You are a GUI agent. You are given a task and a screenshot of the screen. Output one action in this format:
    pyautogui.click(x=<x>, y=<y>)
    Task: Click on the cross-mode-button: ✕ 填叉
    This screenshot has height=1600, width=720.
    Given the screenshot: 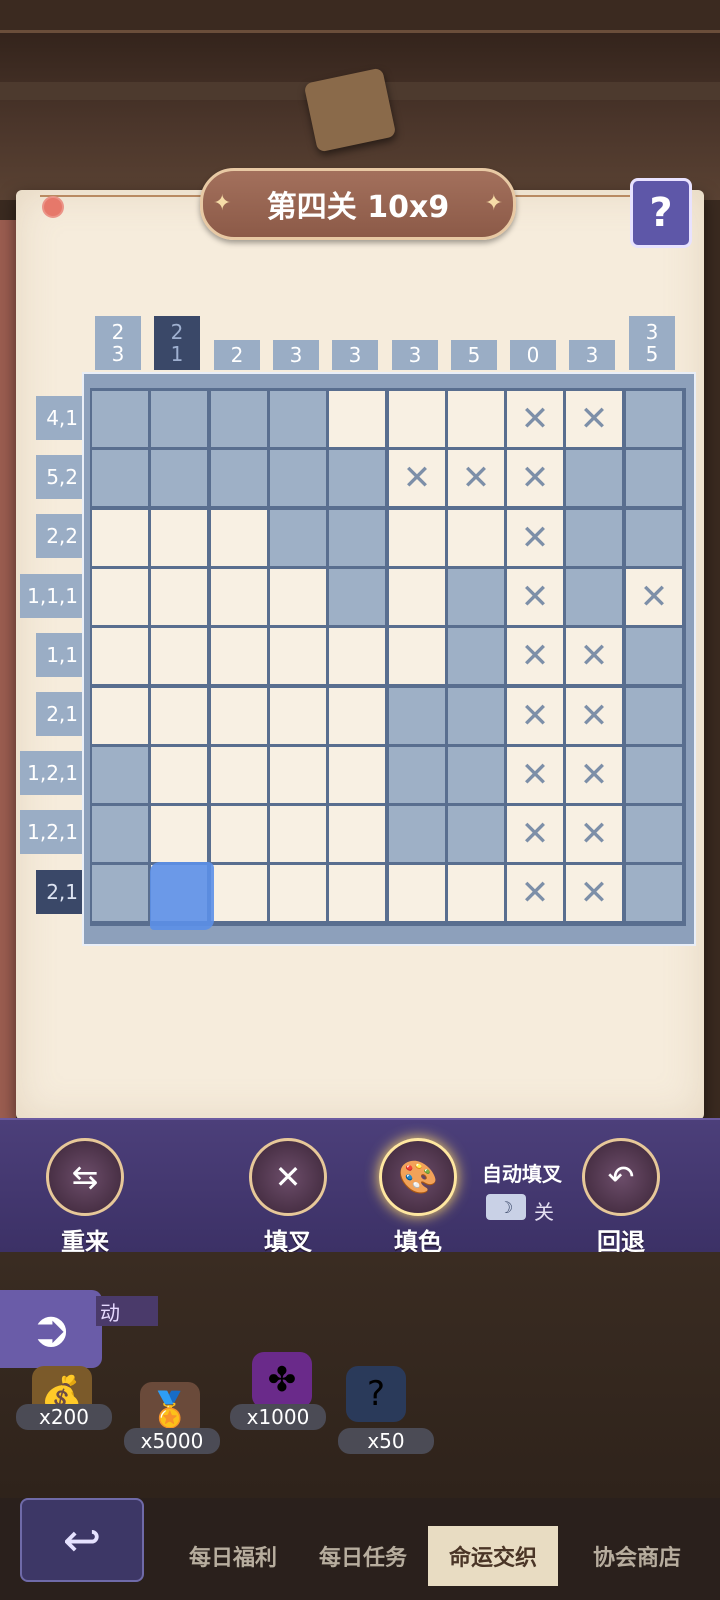 What is the action you would take?
    pyautogui.click(x=288, y=1197)
    